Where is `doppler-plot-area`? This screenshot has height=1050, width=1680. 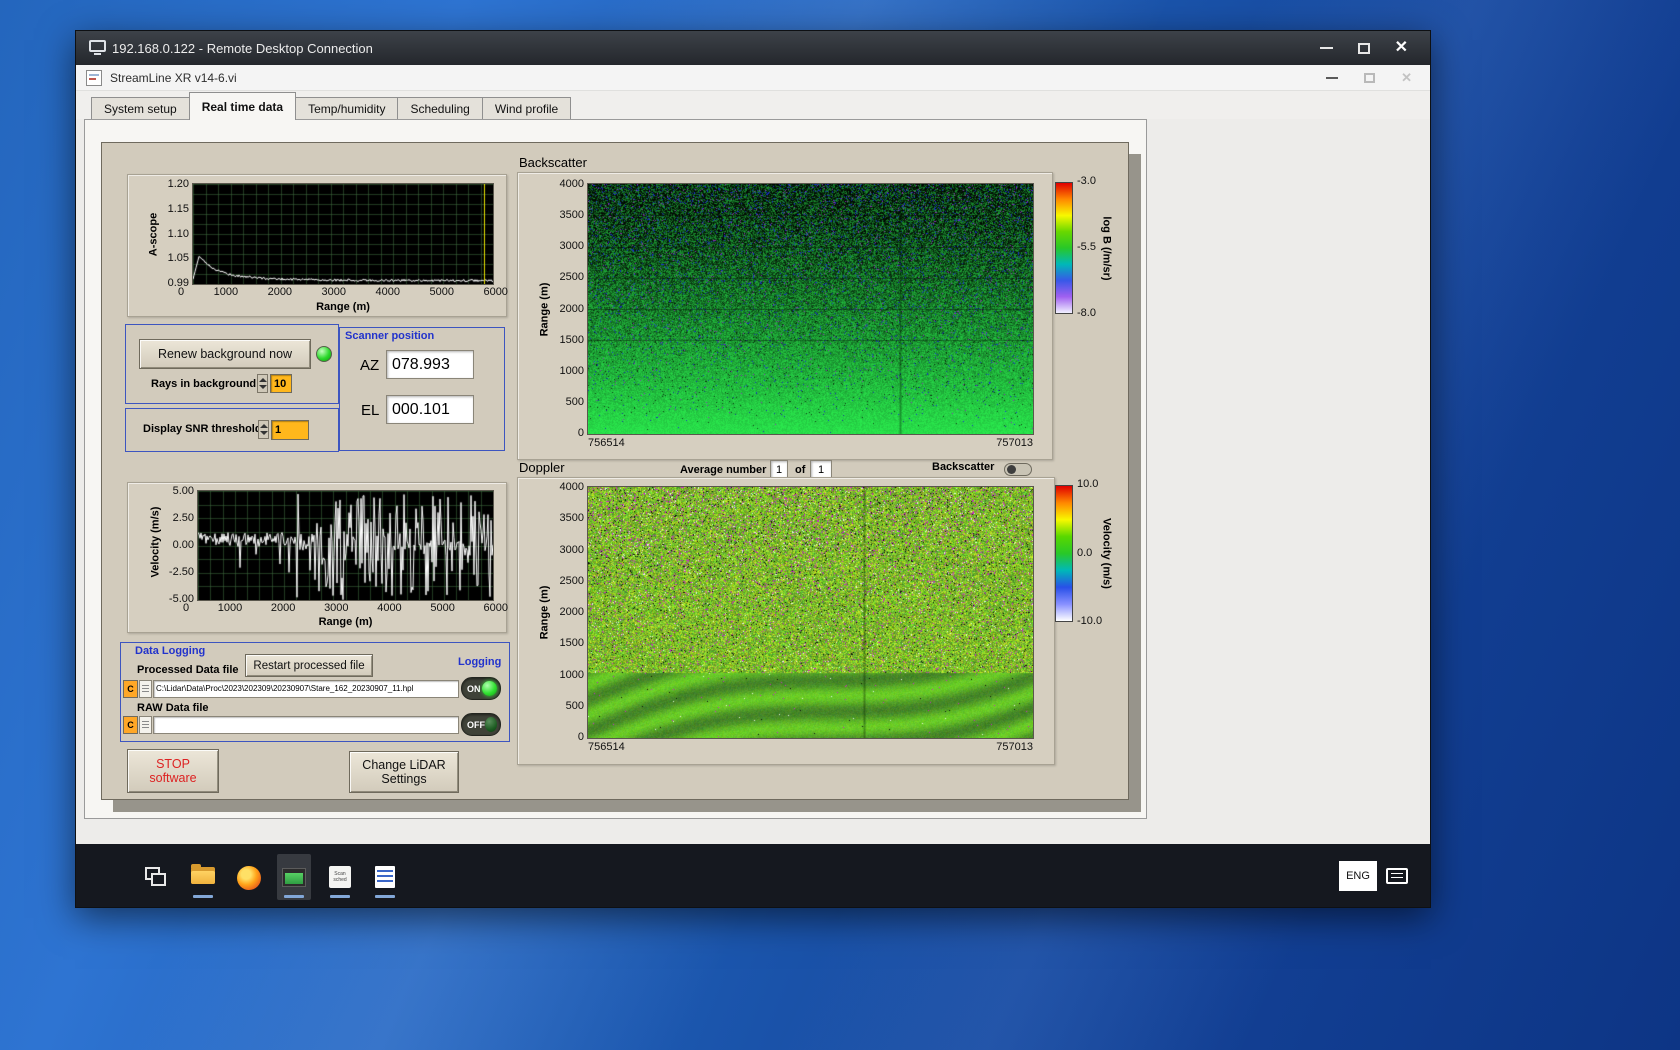 doppler-plot-area is located at coordinates (810, 612).